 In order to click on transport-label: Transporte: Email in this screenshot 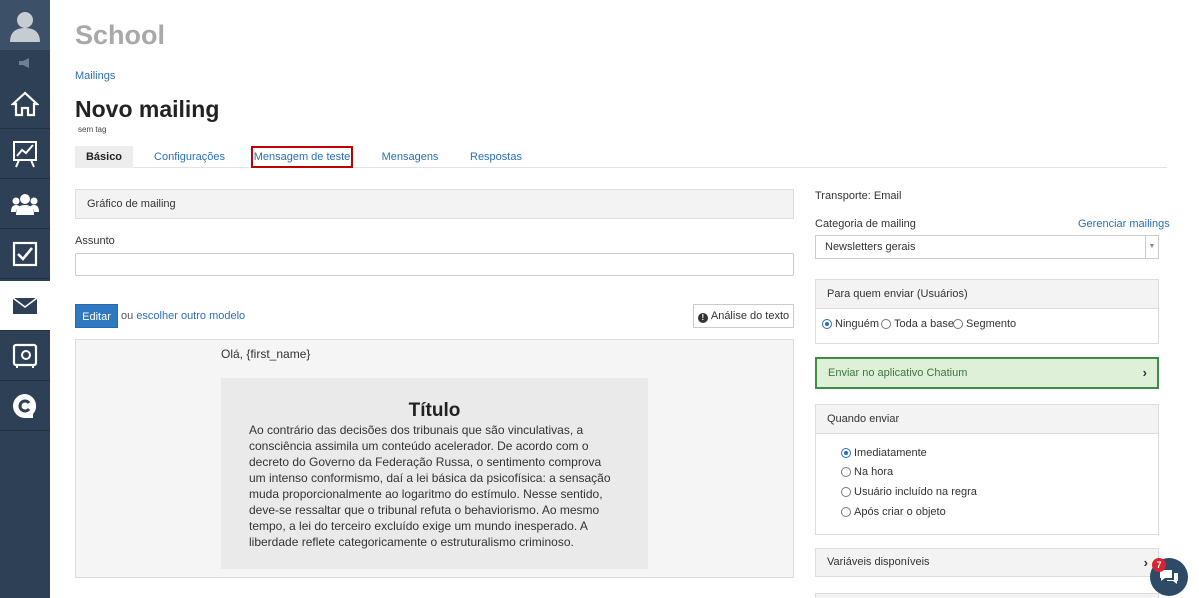, I will do `click(858, 196)`.